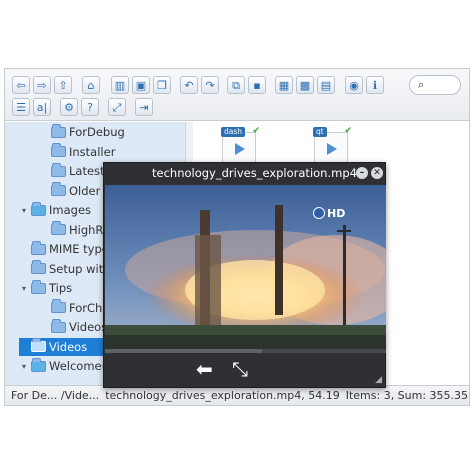 The width and height of the screenshot is (474, 474). Describe the element at coordinates (326, 85) in the screenshot. I see `grid-alt-button: ▤` at that location.